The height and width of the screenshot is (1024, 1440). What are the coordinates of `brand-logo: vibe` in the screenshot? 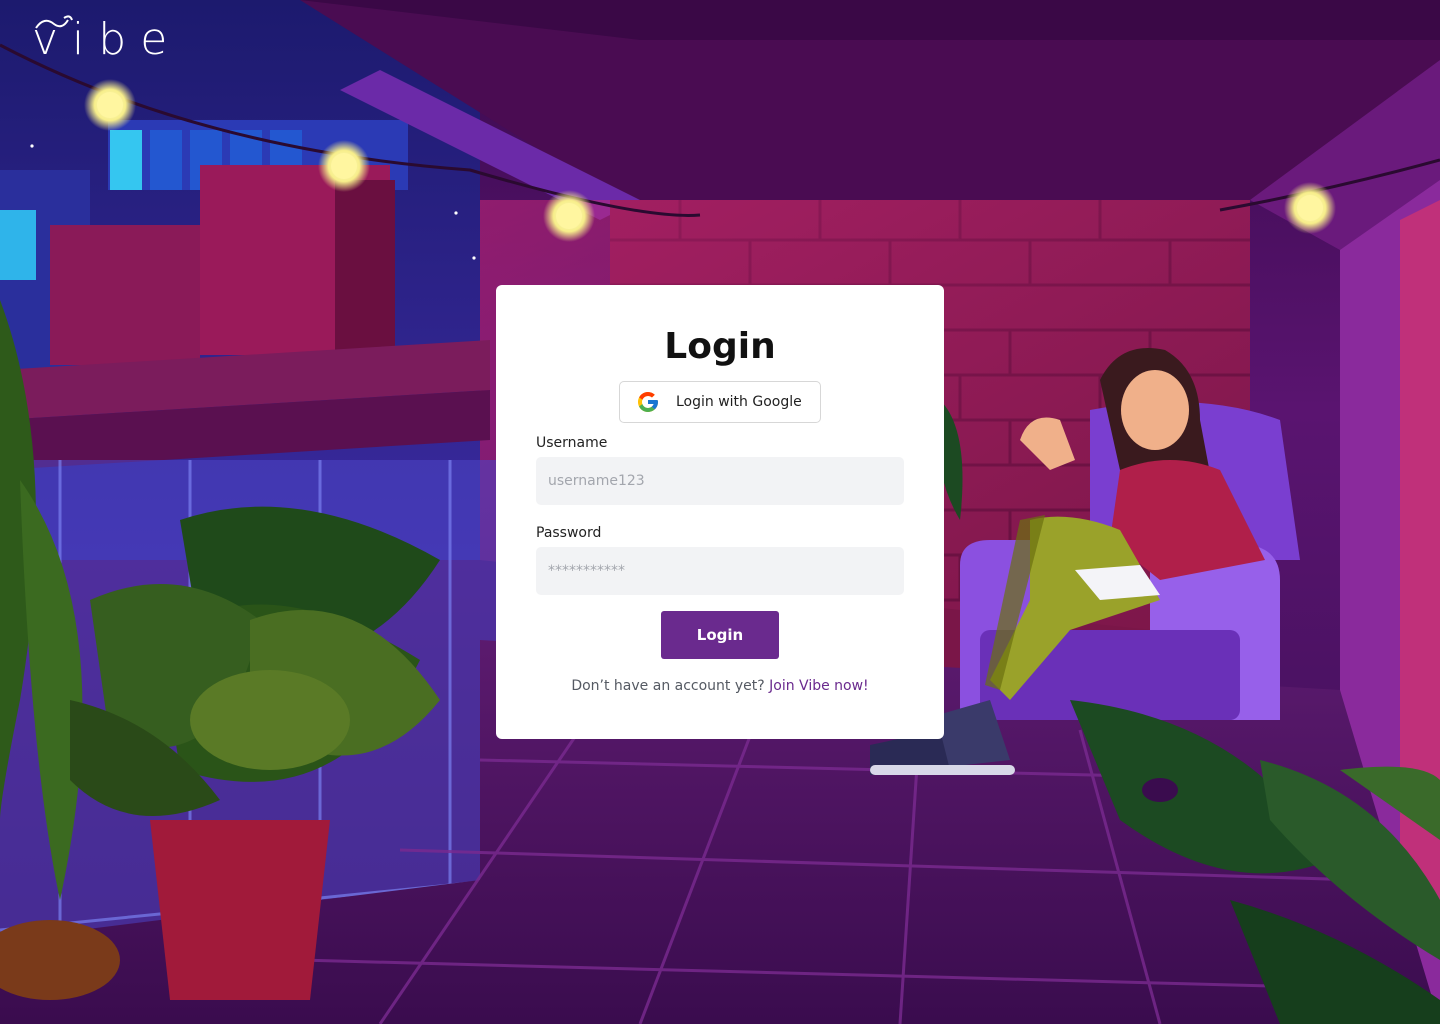 It's located at (106, 39).